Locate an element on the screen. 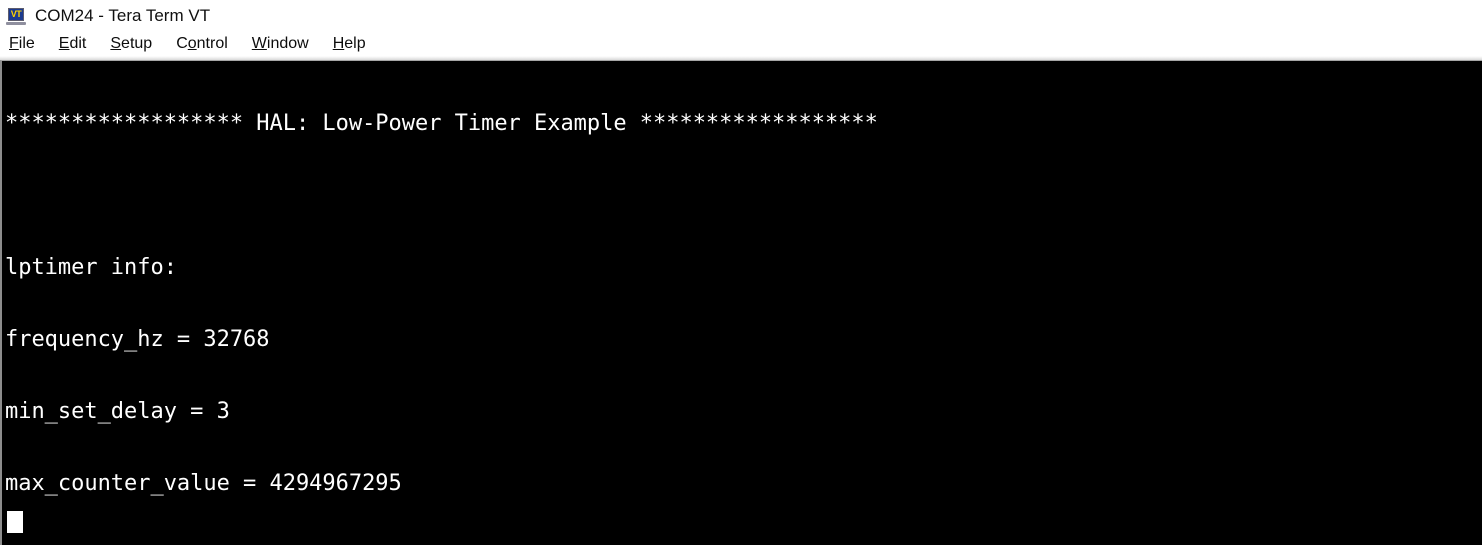  menu-item-file: File is located at coordinates (22, 44).